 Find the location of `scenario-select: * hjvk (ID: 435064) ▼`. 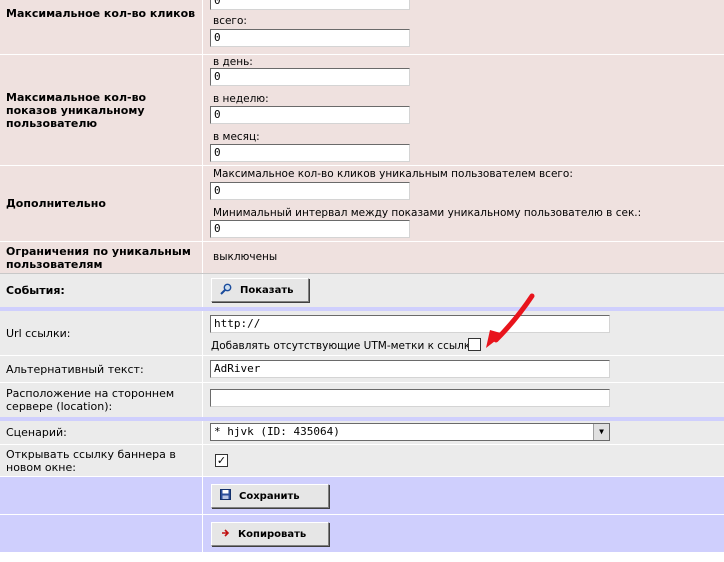

scenario-select: * hjvk (ID: 435064) ▼ is located at coordinates (410, 432).